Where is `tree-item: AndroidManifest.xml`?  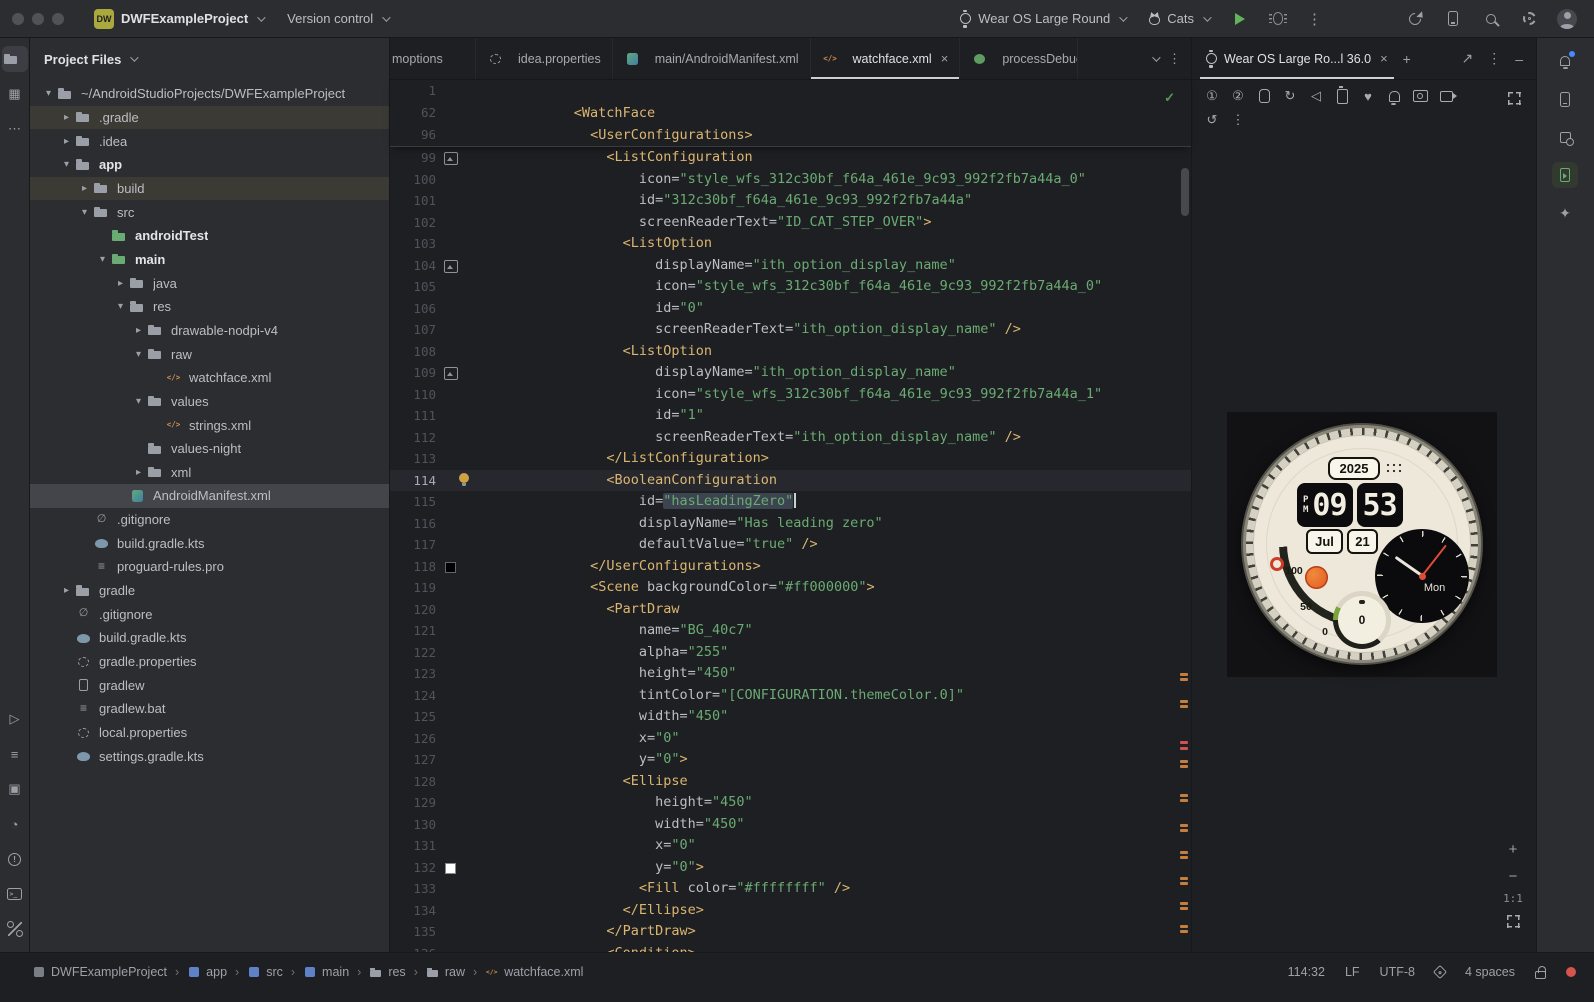 tree-item: AndroidManifest.xml is located at coordinates (209, 496).